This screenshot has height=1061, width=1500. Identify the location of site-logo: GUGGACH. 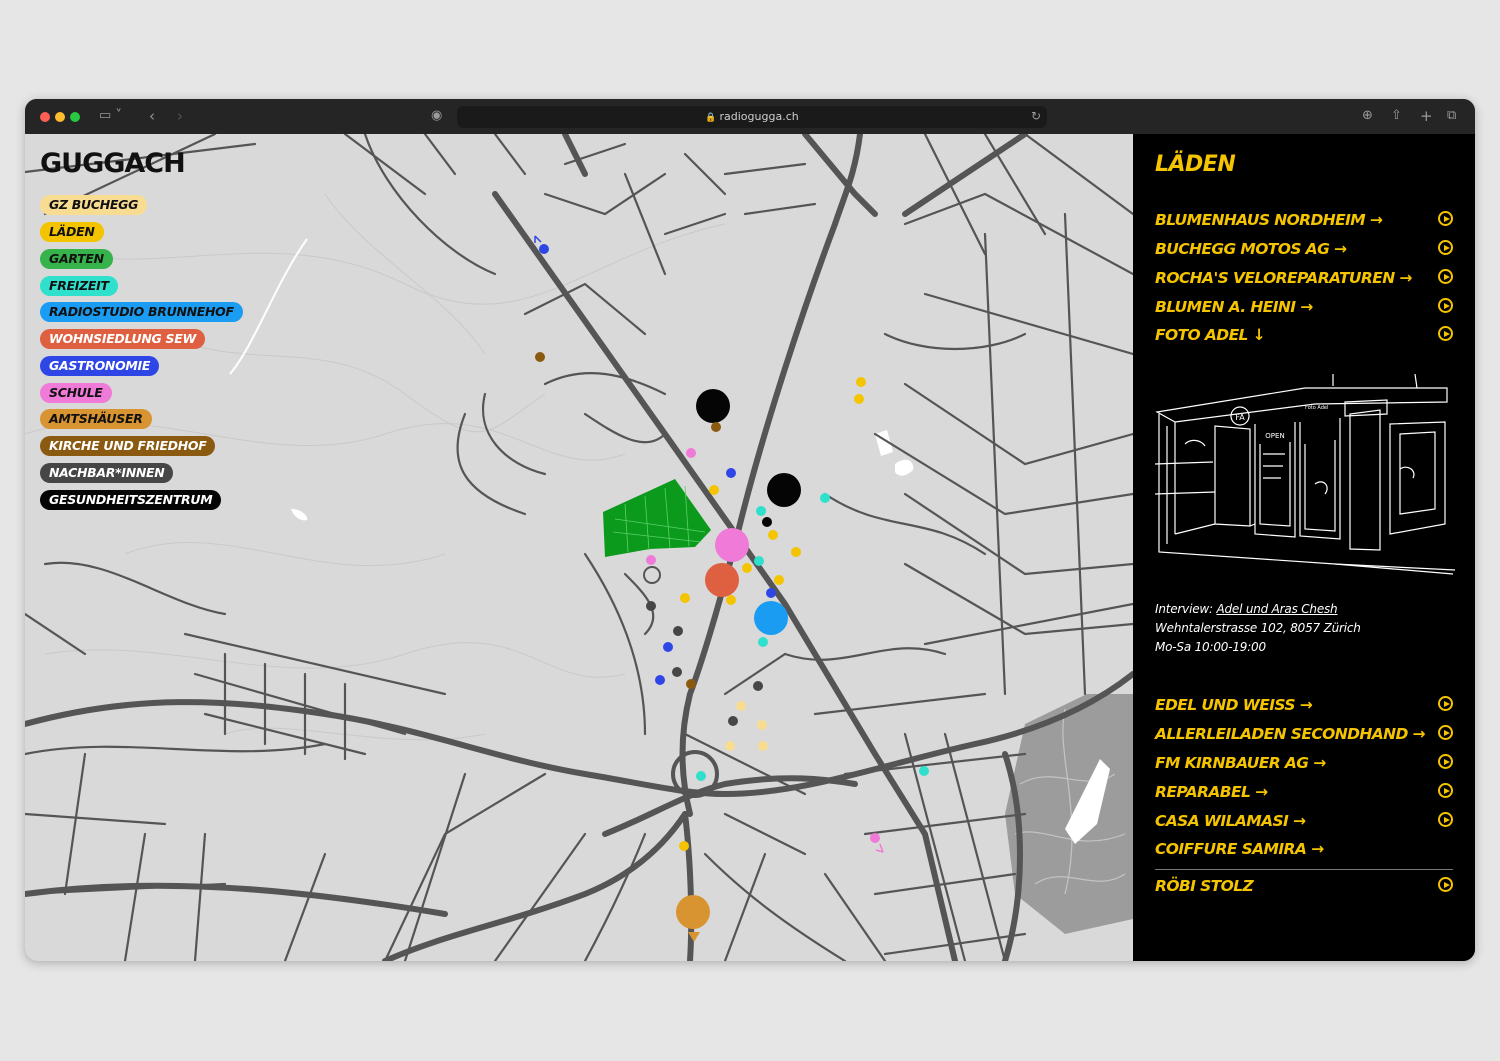
(113, 163).